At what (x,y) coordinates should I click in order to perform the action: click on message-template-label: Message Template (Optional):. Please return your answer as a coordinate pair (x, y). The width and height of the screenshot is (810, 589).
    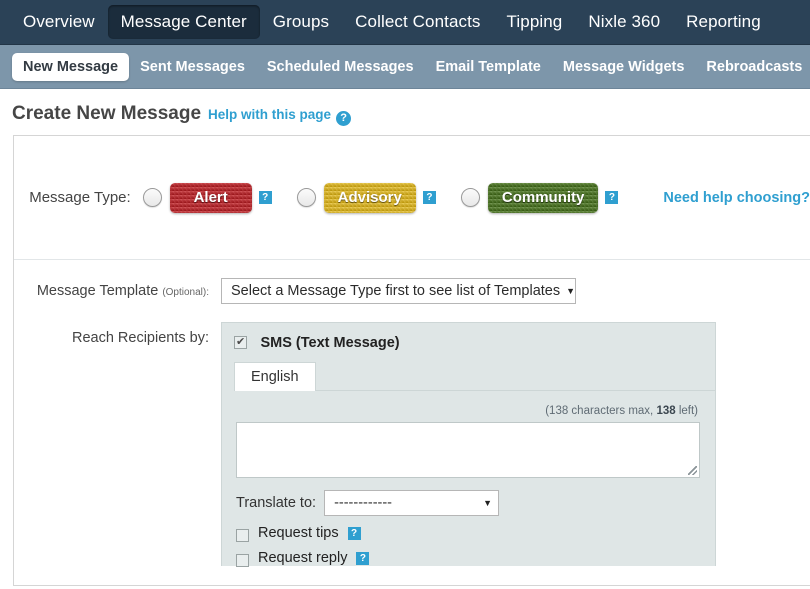
    Looking at the image, I should click on (117, 291).